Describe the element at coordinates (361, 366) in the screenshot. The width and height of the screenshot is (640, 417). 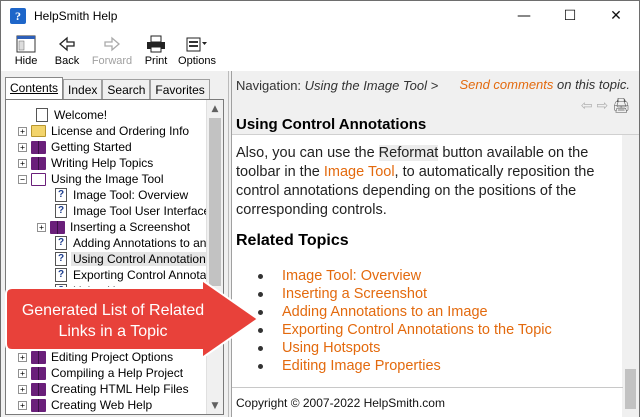
I see `related-link: Editing Image Properties` at that location.